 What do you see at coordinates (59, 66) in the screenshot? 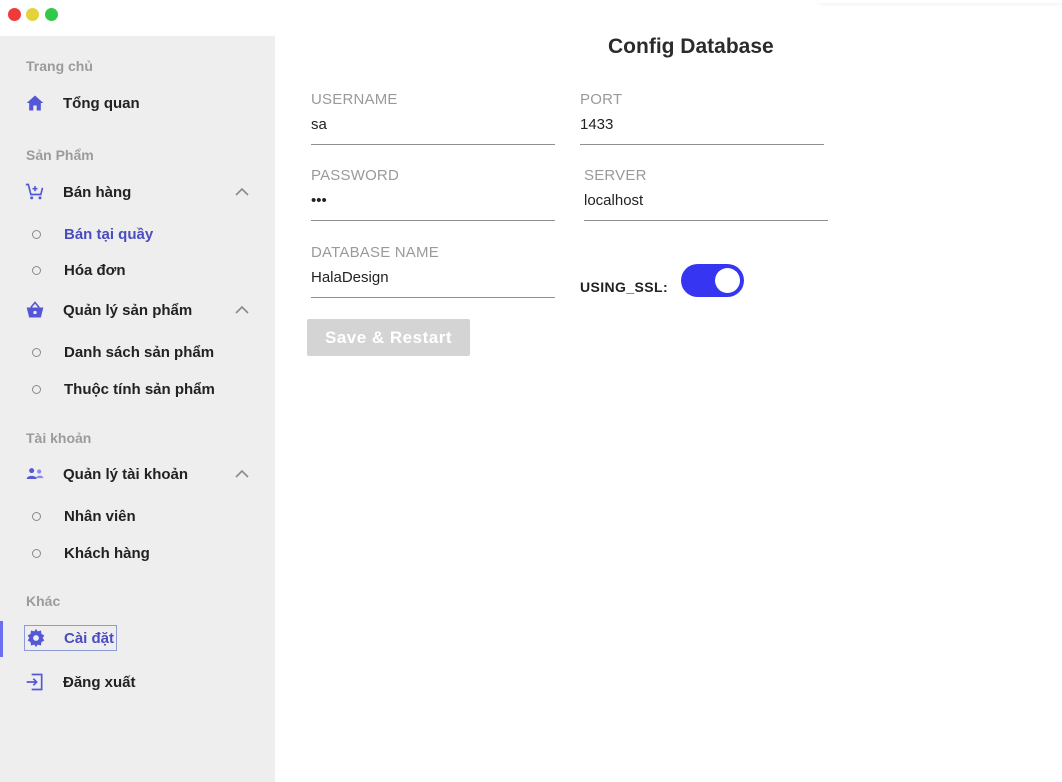
I see `section-title-home: Trang chủ` at bounding box center [59, 66].